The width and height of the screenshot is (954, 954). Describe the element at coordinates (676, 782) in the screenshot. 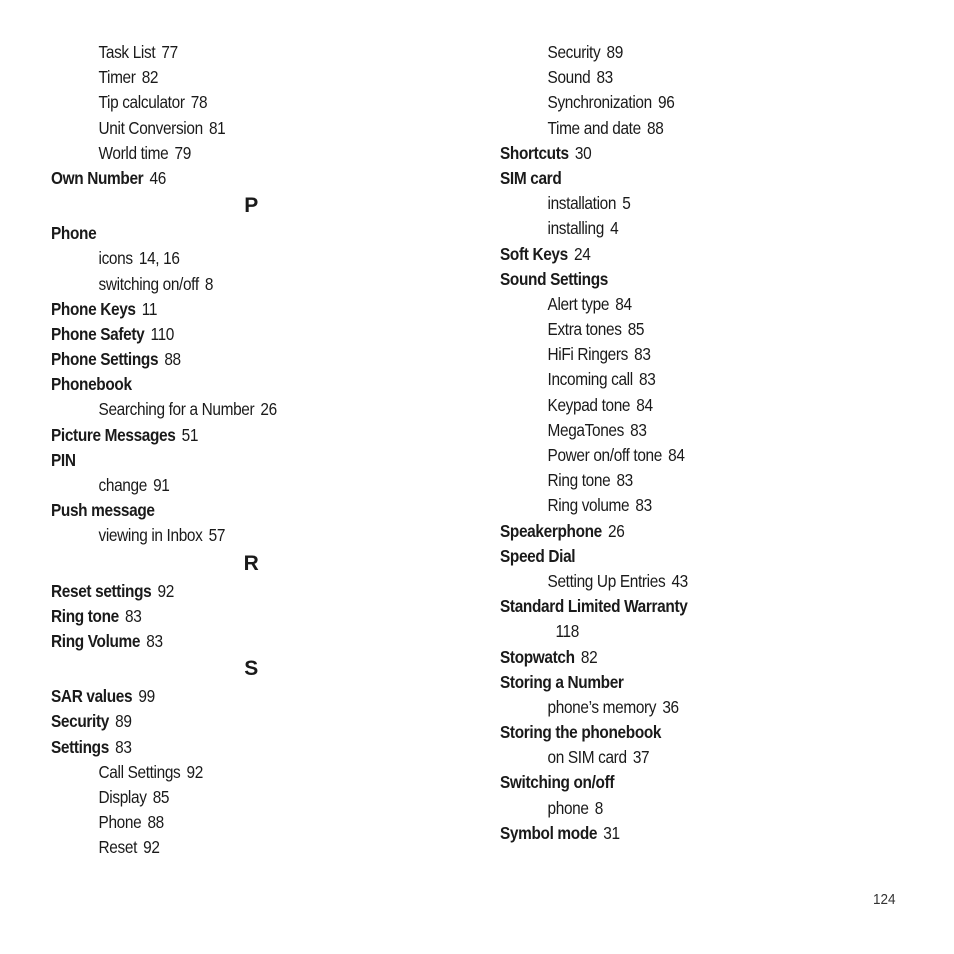

I see `index-entry: Switching on/off` at that location.